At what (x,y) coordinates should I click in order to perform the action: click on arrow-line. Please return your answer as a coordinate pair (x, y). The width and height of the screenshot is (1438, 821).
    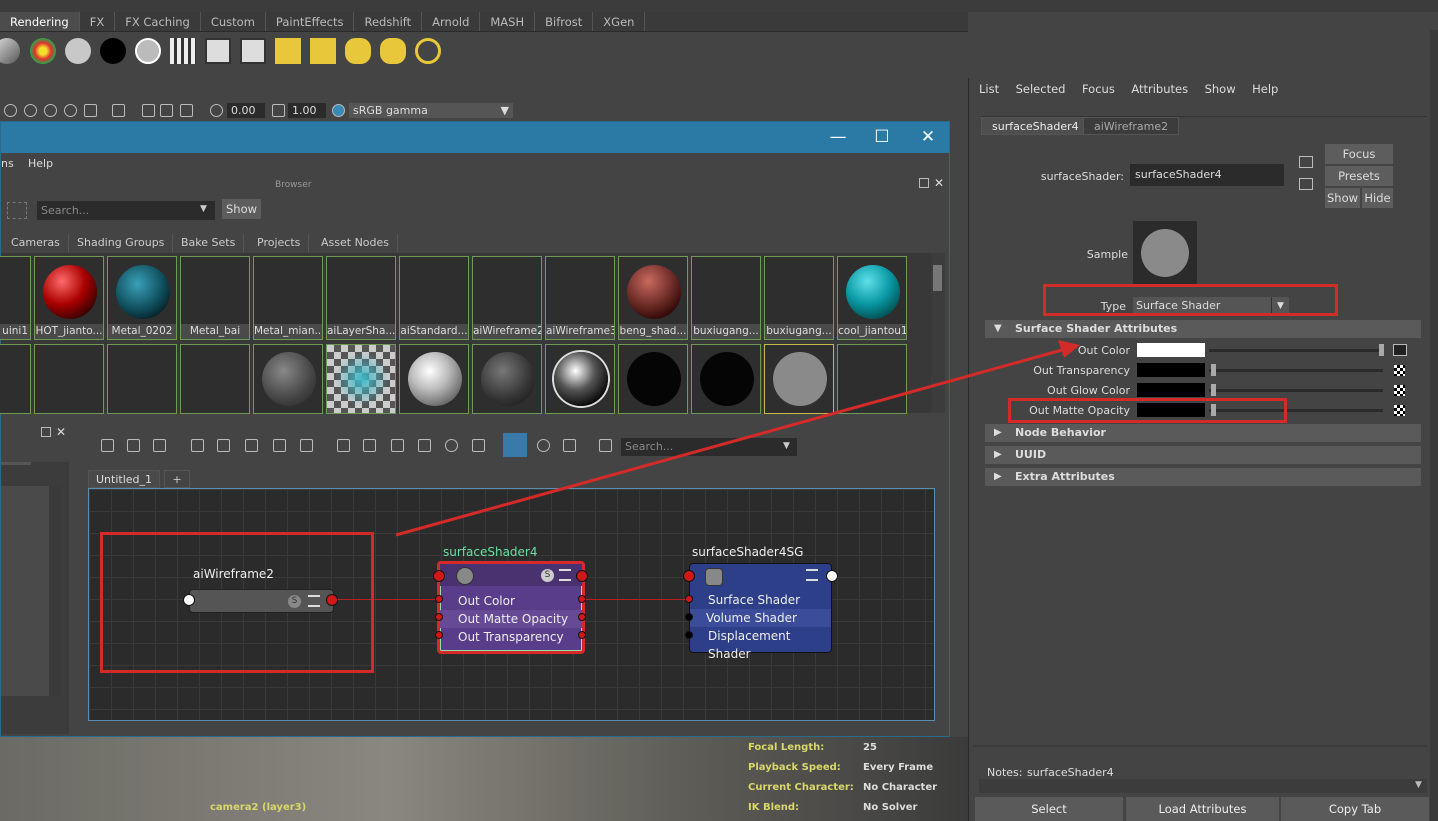
    Looking at the image, I should click on (729, 442).